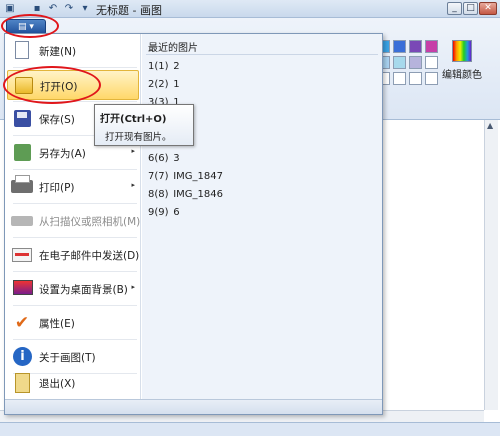  What do you see at coordinates (173, 48) in the screenshot?
I see `recent-pictures-title: 最近的图片` at bounding box center [173, 48].